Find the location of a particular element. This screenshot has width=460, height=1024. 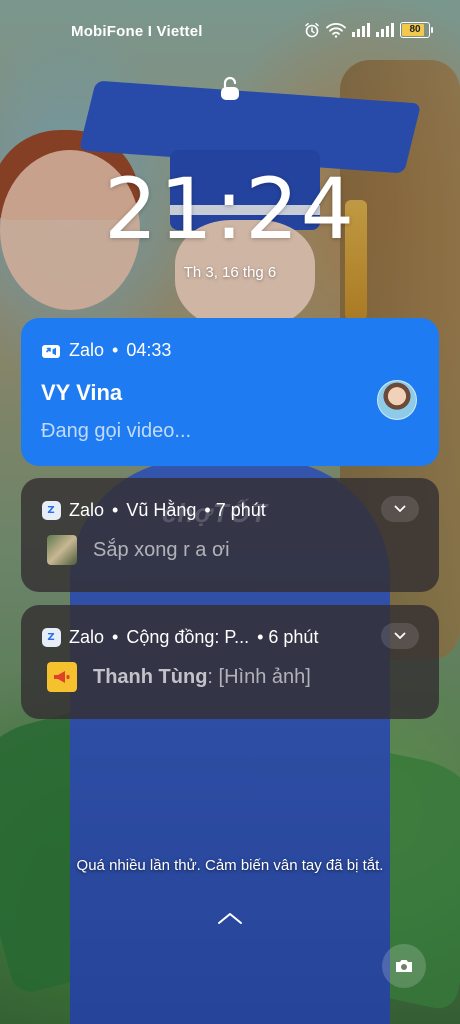

wifi-icon is located at coordinates (336, 30).